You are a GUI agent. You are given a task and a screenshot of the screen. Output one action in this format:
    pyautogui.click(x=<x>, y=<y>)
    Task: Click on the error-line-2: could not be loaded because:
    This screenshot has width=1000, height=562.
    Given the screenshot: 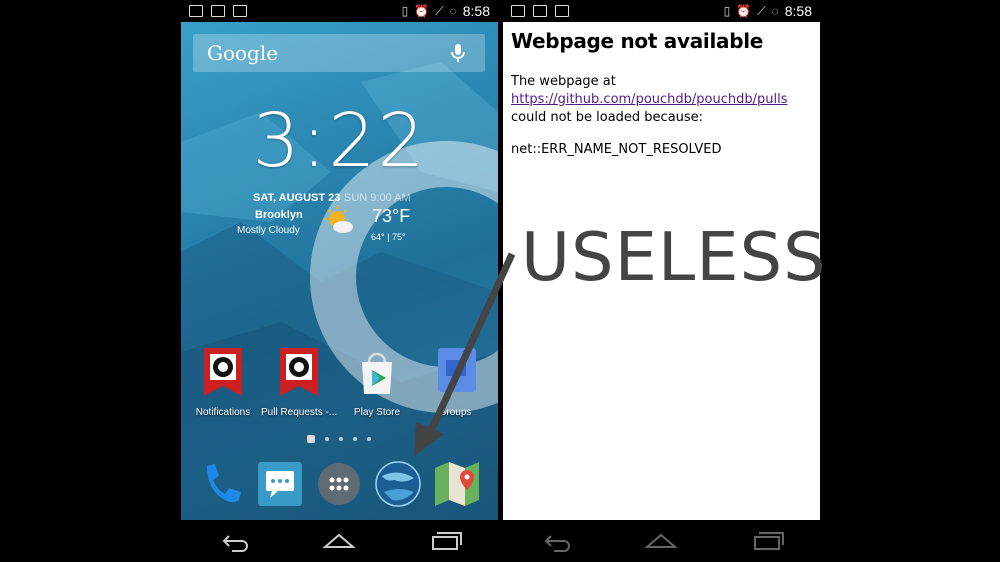 What is the action you would take?
    pyautogui.click(x=607, y=117)
    